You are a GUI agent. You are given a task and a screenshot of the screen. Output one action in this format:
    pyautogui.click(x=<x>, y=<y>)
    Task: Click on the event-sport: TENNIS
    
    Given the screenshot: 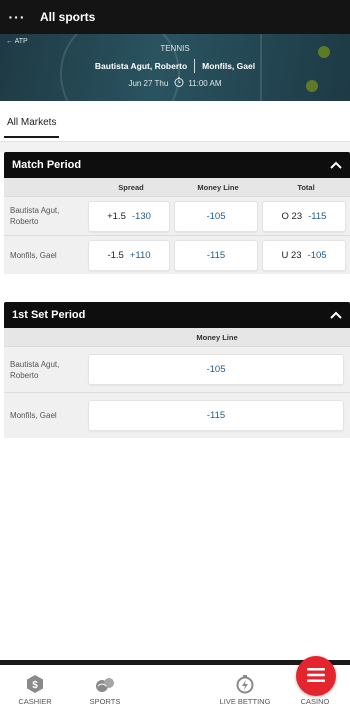 What is the action you would take?
    pyautogui.click(x=175, y=48)
    